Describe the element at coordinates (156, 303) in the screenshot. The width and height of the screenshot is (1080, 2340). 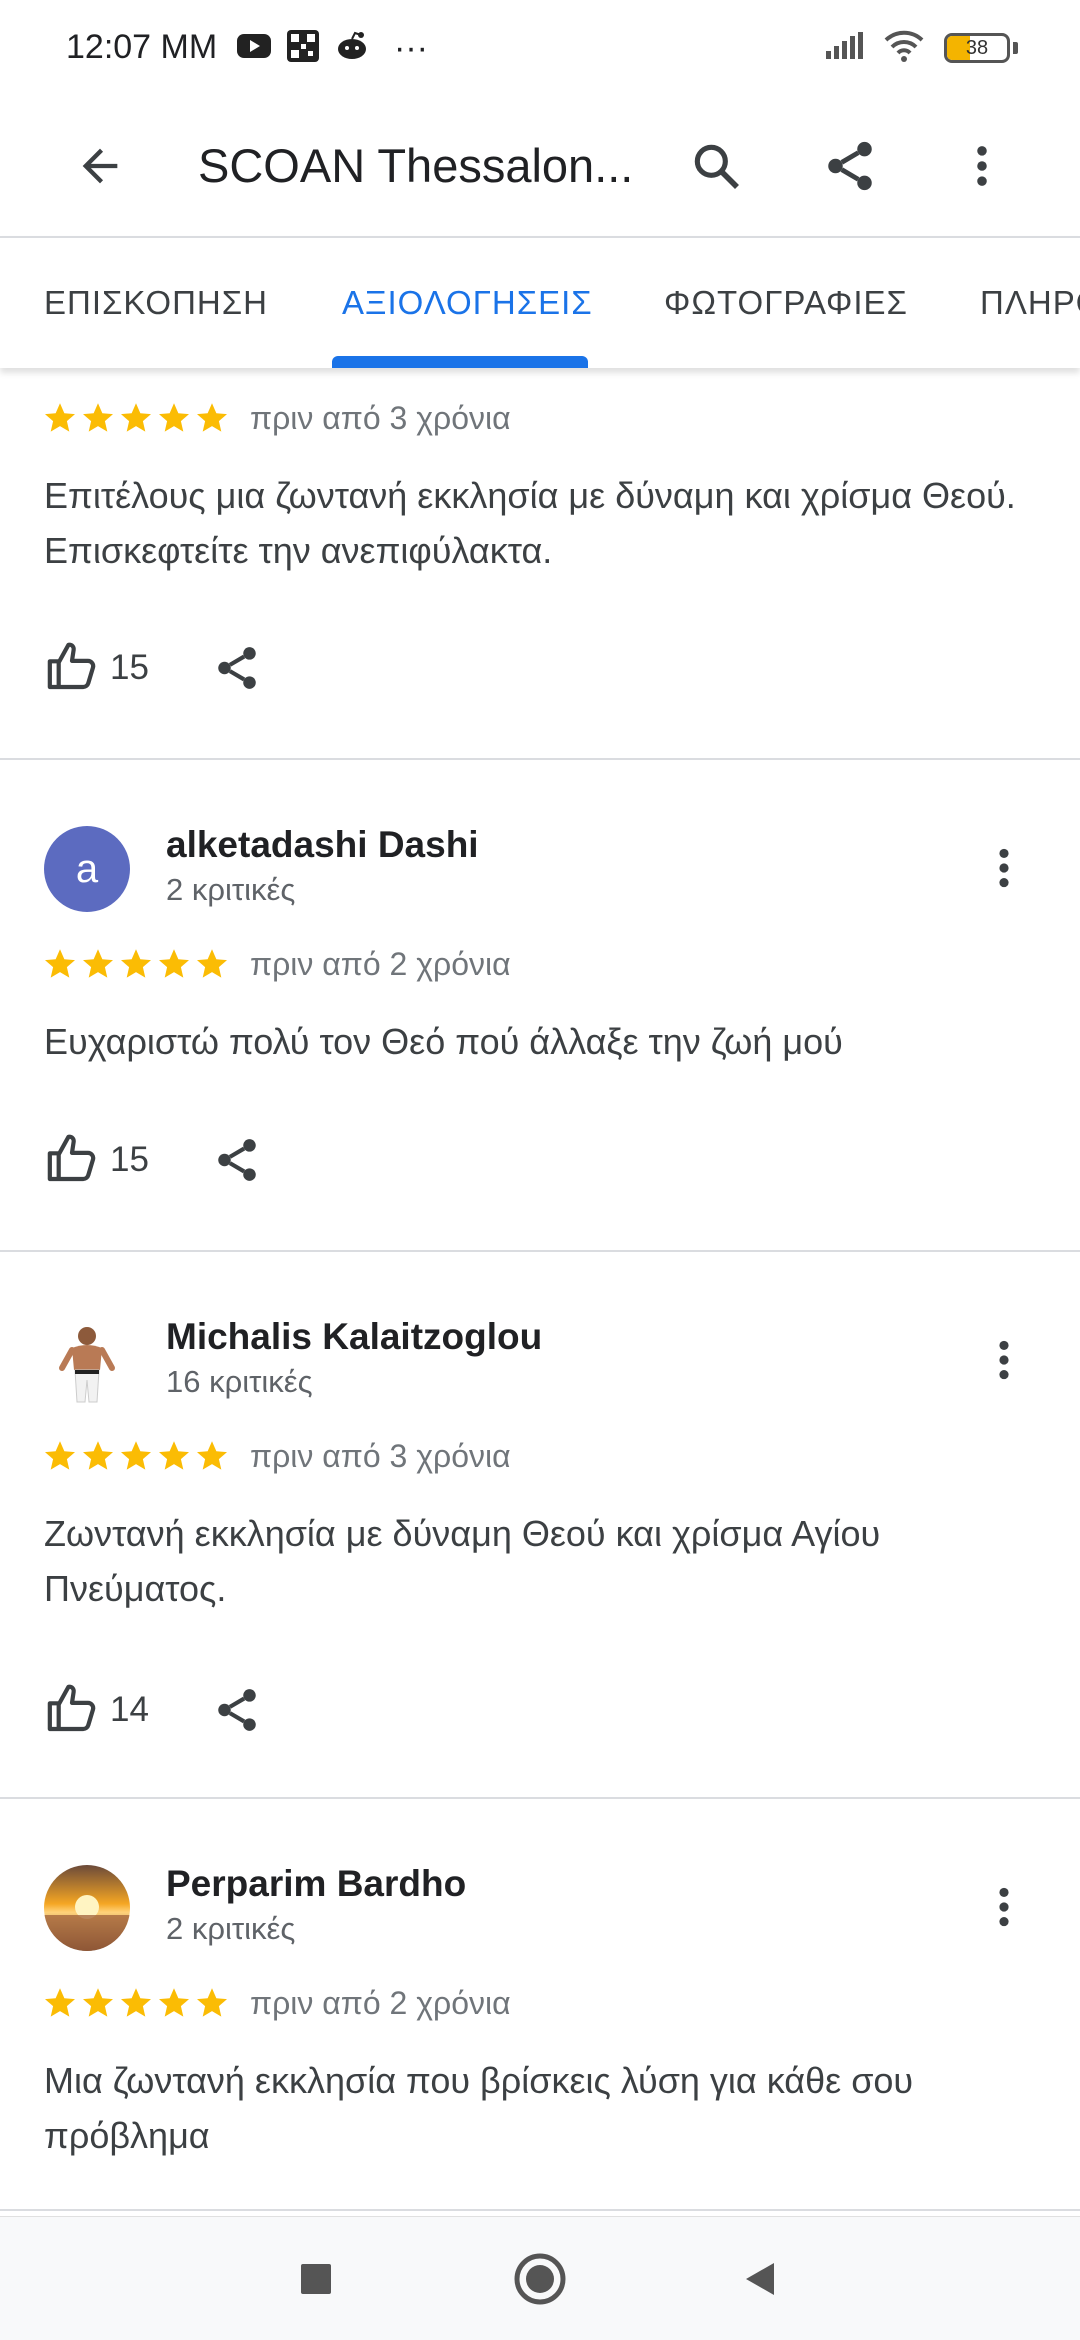
I see `tab-overview: ΕΠΙΣΚΟΠΗΣΗ` at that location.